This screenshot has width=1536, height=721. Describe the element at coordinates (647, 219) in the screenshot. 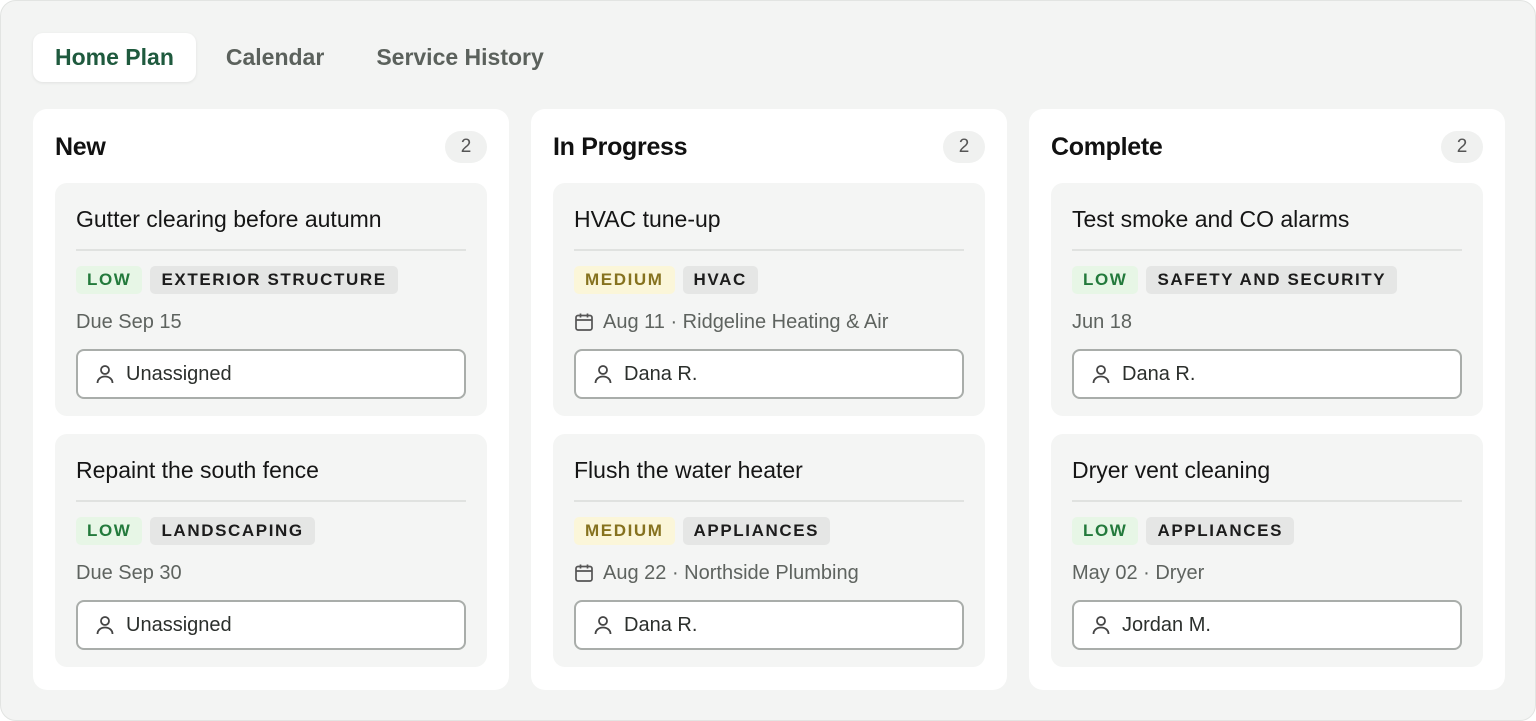

I see `task-title: HVAC tune-up` at that location.